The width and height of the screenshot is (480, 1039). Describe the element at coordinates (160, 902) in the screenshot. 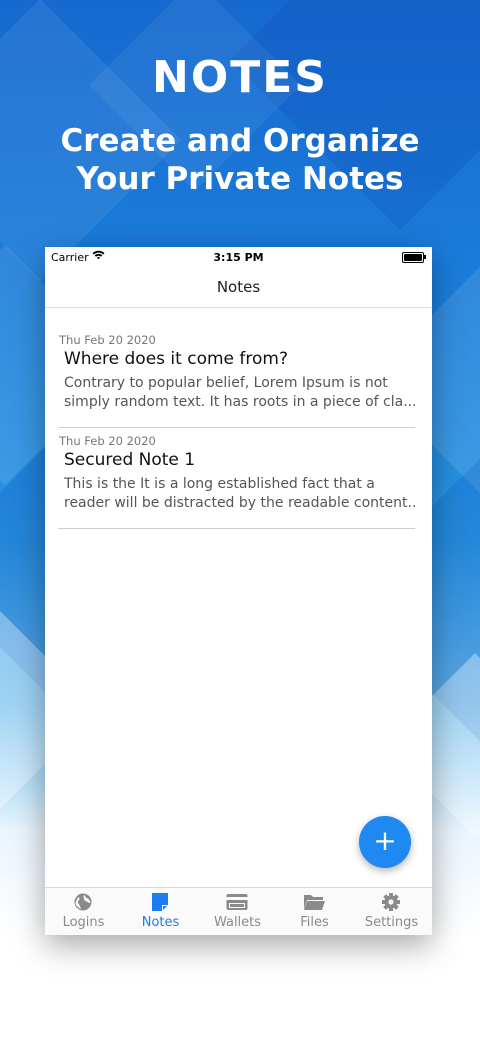

I see `note-icon` at that location.